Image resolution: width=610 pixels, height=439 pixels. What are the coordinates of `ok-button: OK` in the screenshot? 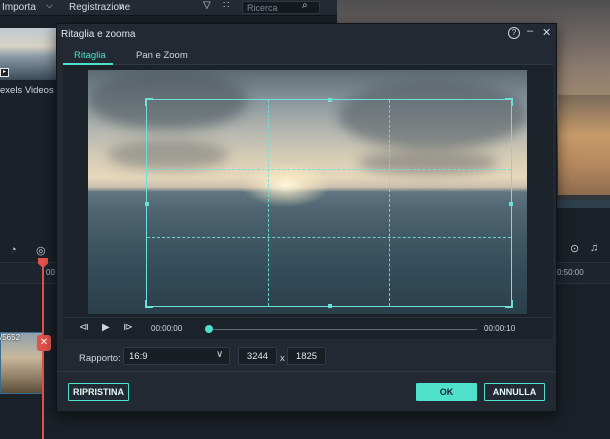 It's located at (446, 392).